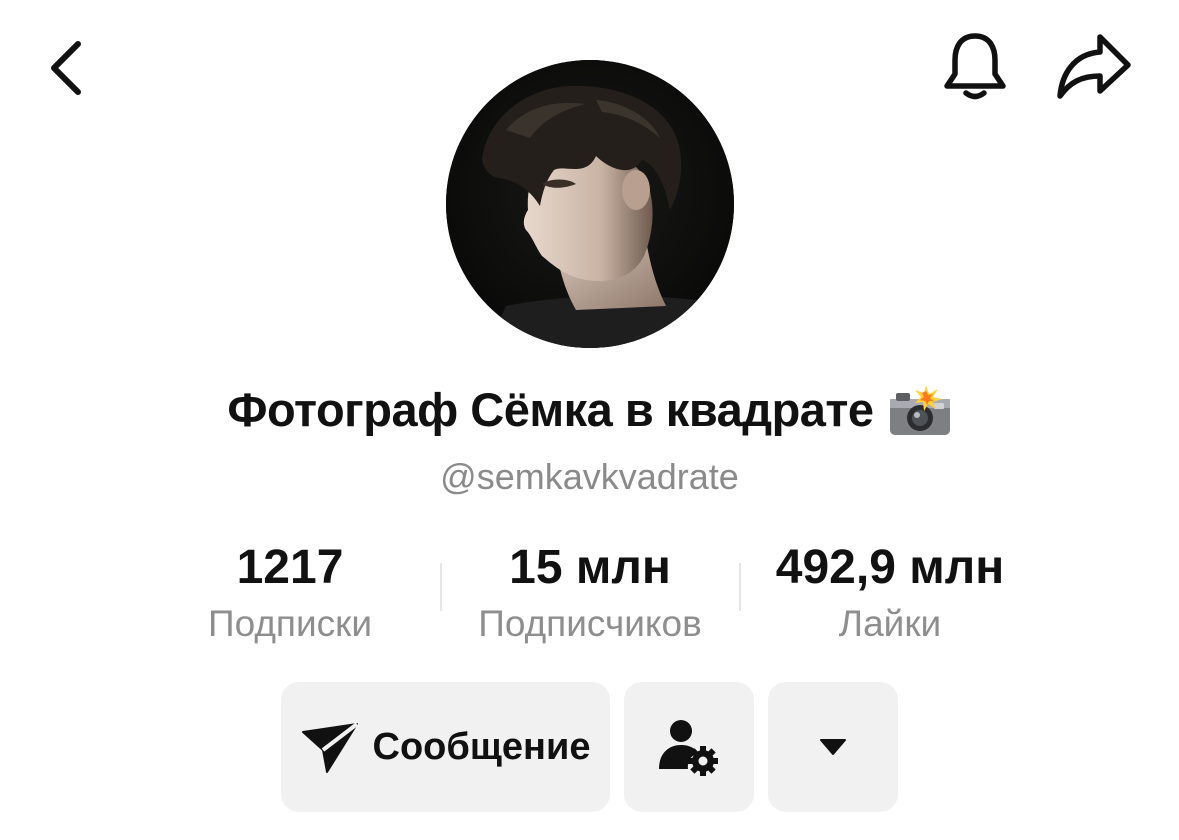 The image size is (1179, 840). Describe the element at coordinates (589, 476) in the screenshot. I see `username: @semkavkvadrate` at that location.